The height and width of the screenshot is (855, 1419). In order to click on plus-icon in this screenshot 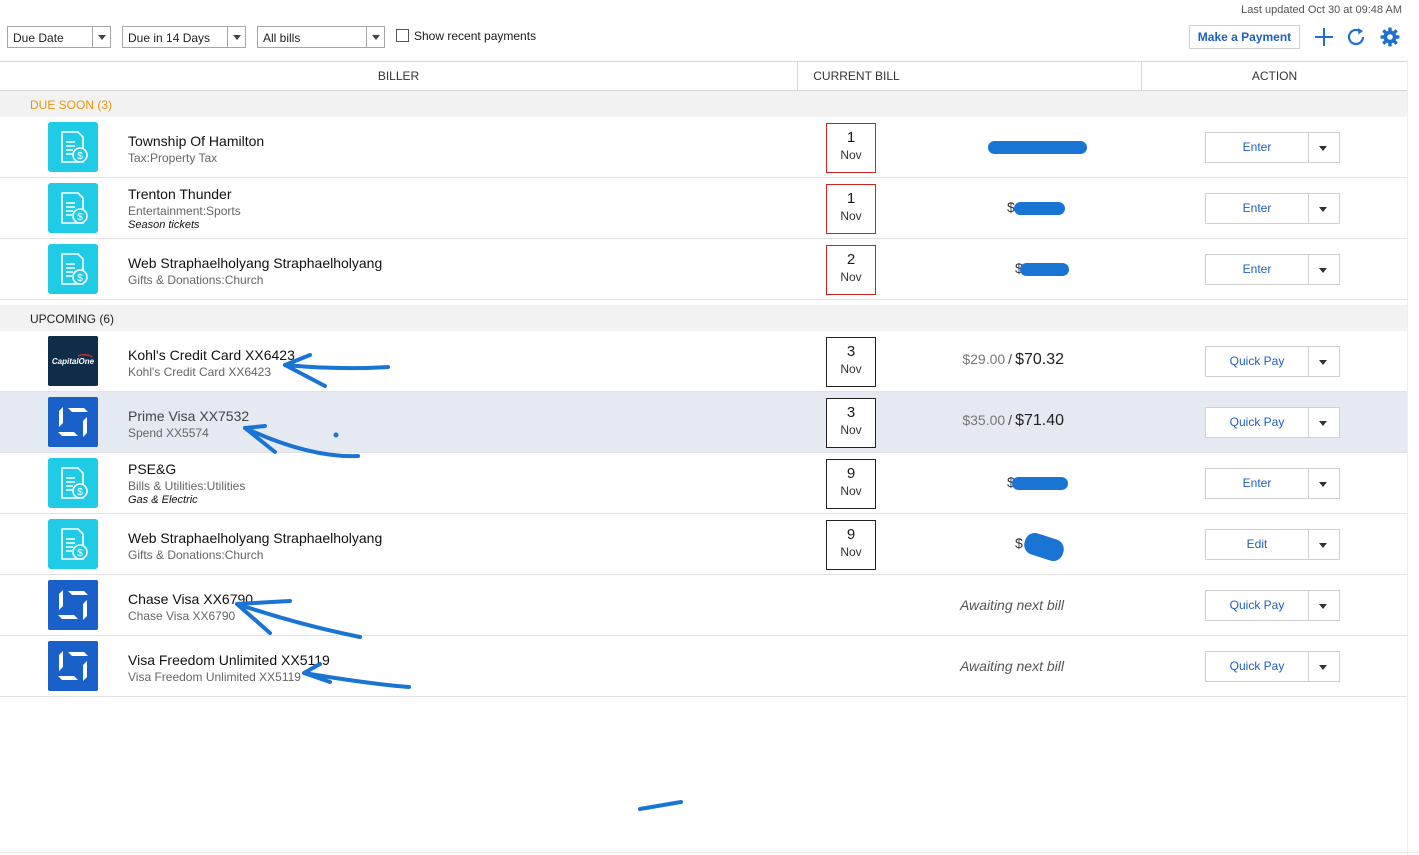, I will do `click(1324, 37)`.